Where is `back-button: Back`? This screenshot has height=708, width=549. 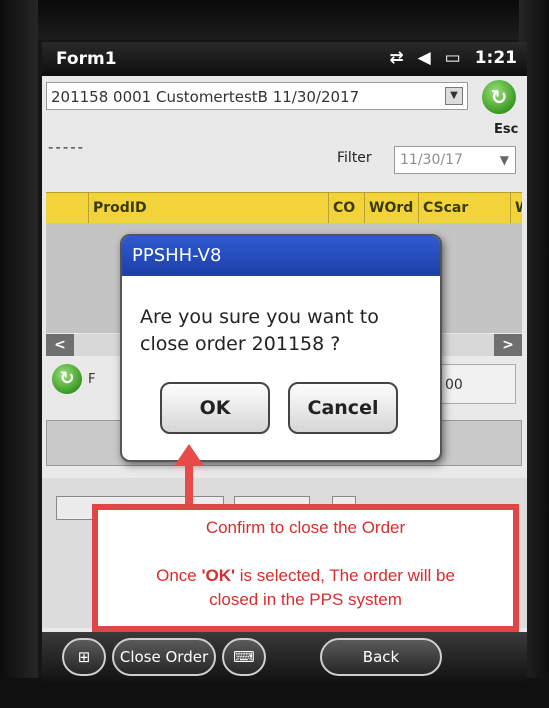 back-button: Back is located at coordinates (381, 657).